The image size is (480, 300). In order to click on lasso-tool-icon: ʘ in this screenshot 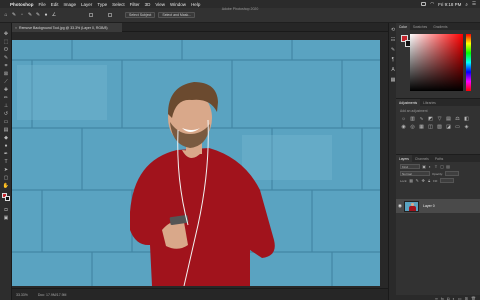, I will do `click(6, 50)`.